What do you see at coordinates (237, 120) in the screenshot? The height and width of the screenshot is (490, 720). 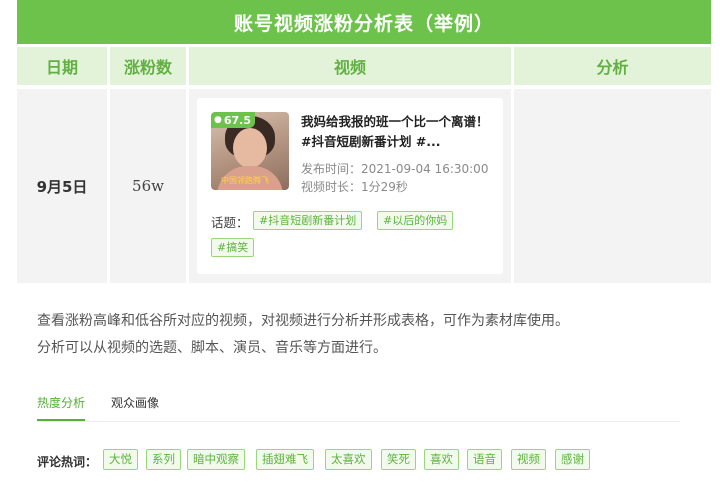 I see `score-value: 67.5` at bounding box center [237, 120].